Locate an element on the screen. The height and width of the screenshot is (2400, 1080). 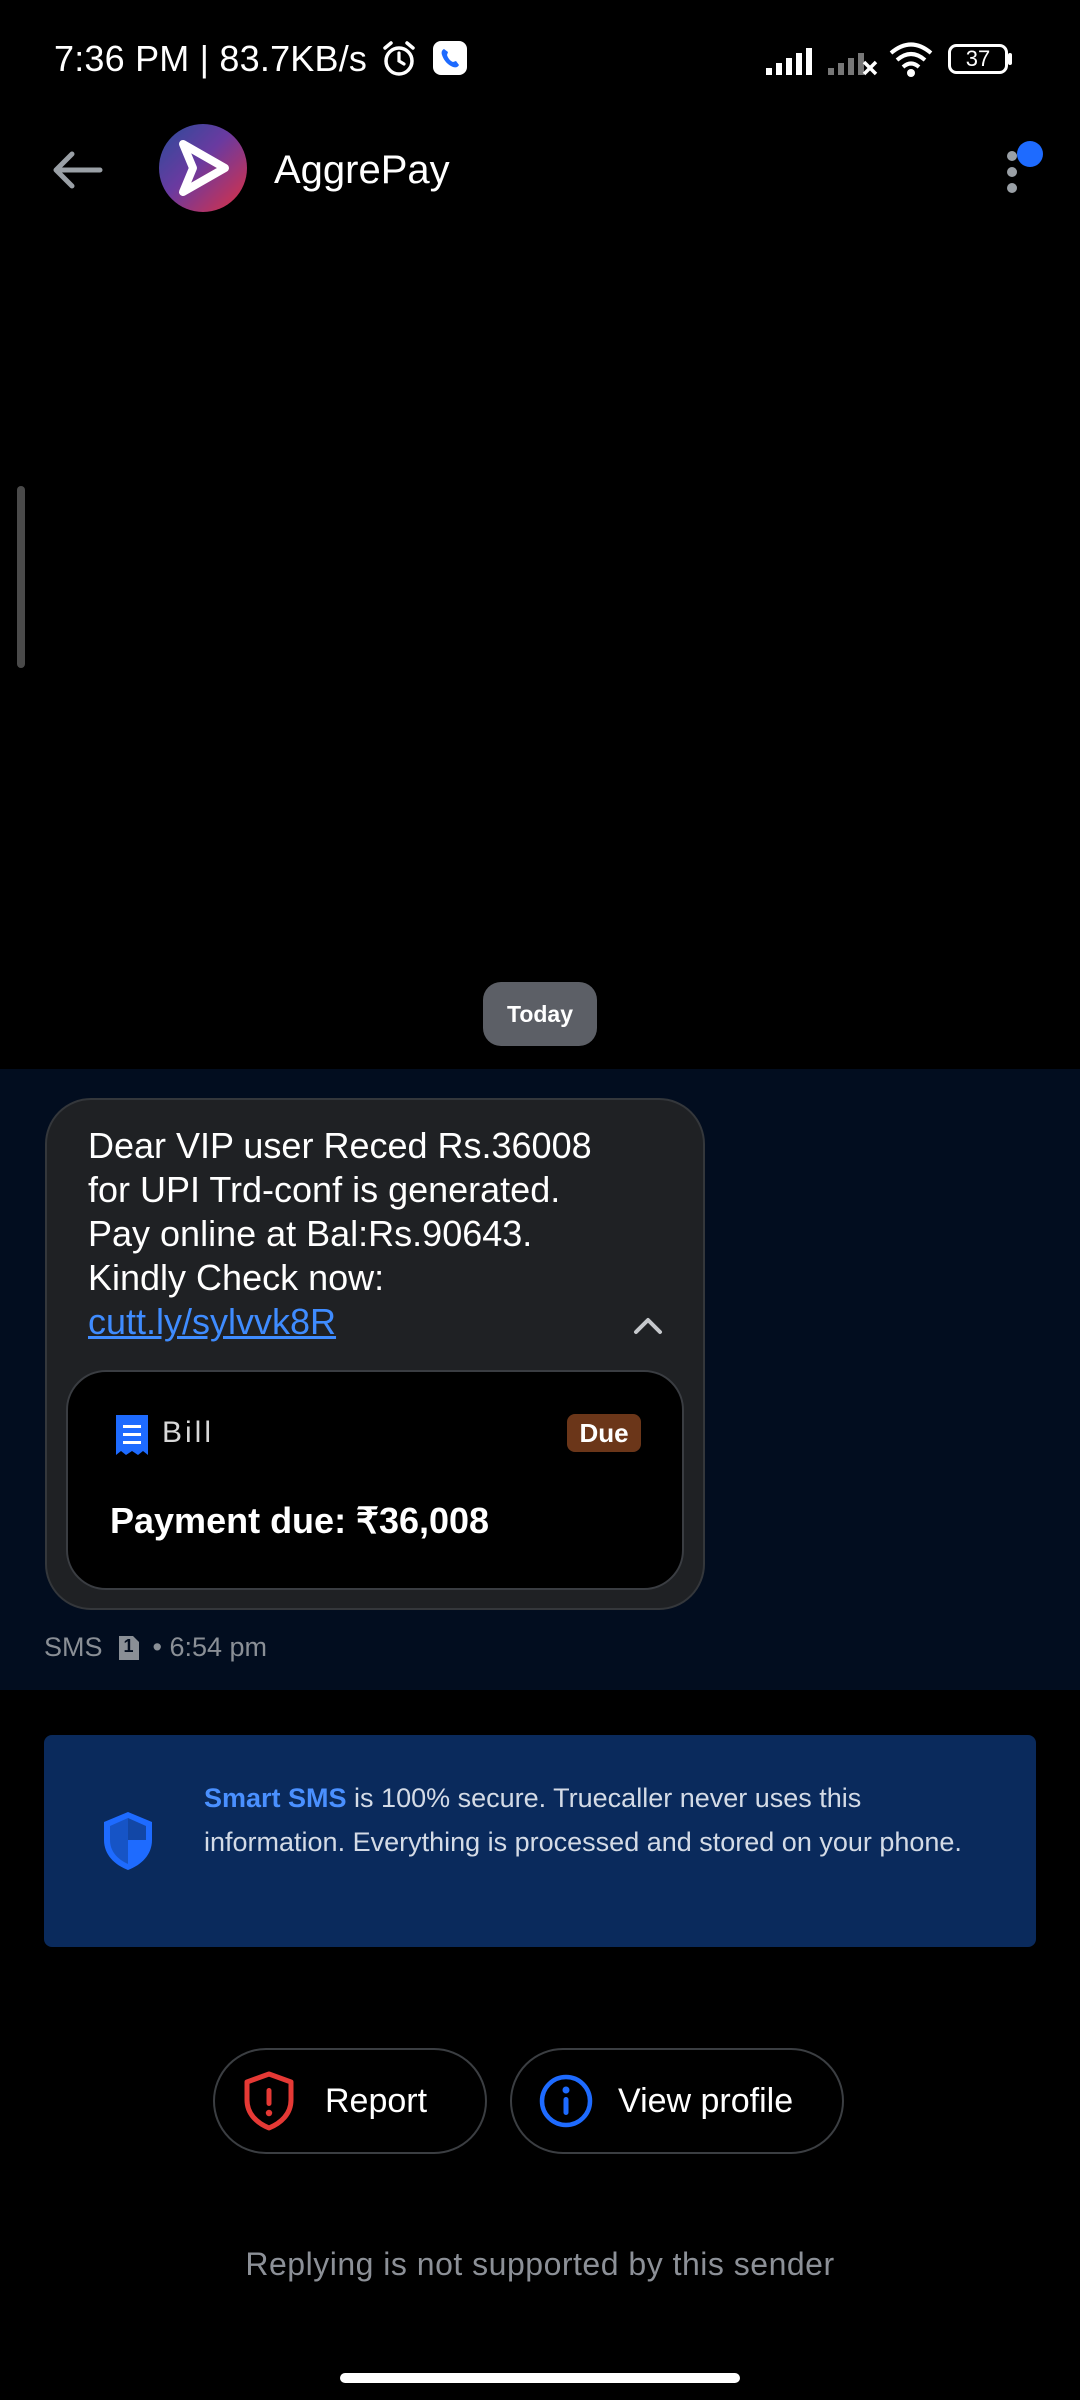
signal-no-service-icon is located at coordinates (853, 64).